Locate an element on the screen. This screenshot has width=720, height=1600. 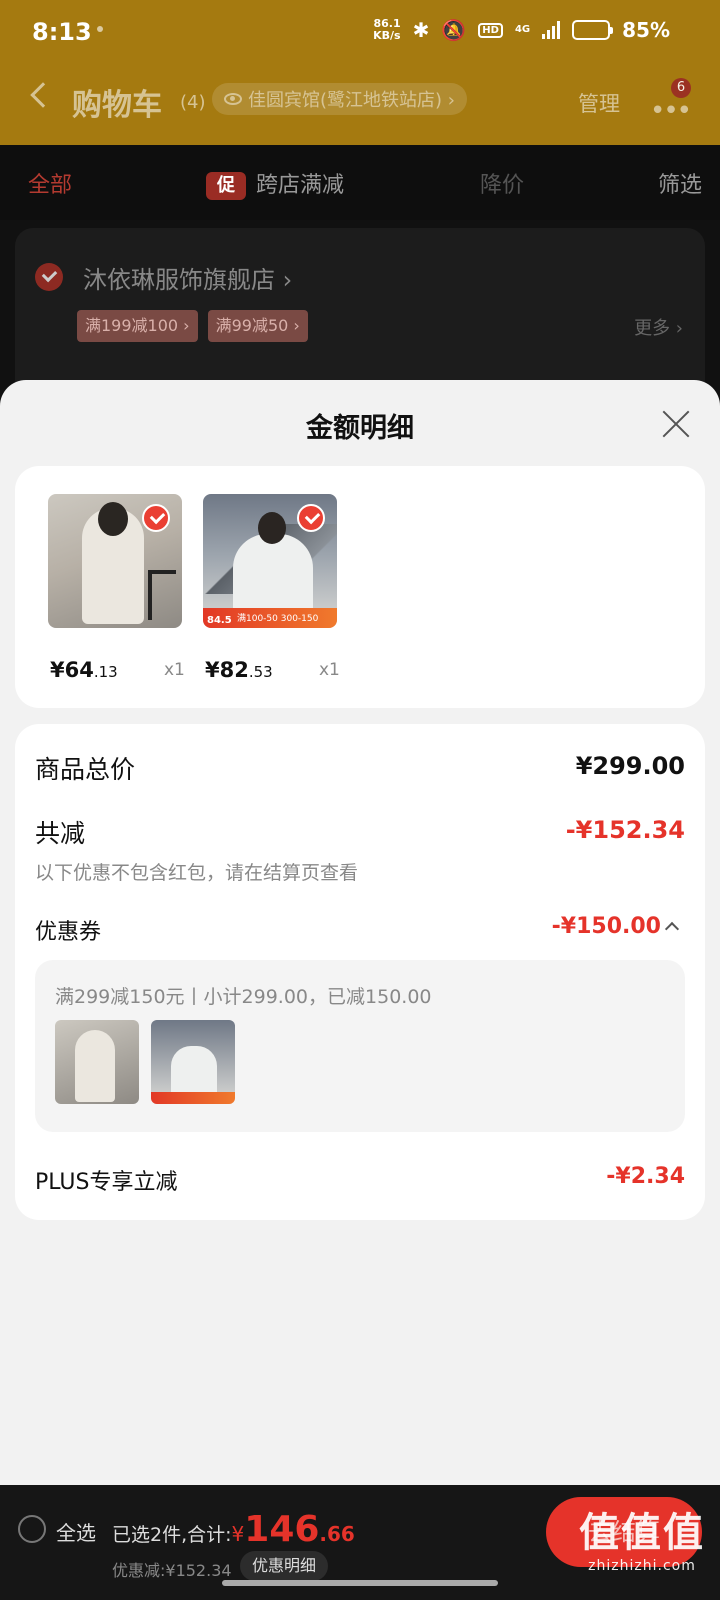
status-time: 8:13 is located at coordinates (62, 32).